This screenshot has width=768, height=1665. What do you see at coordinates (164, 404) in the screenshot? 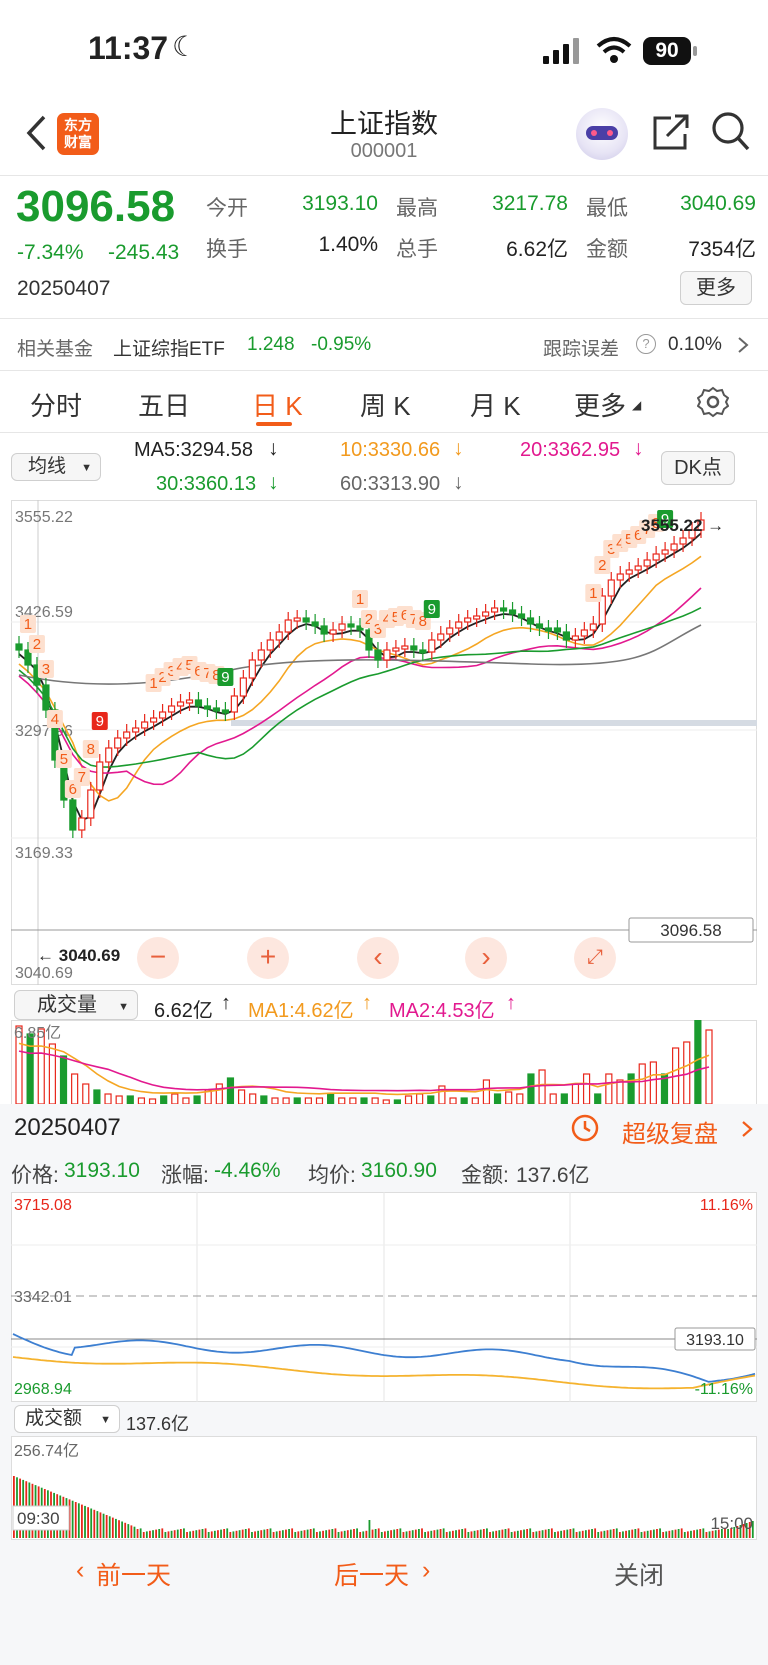
I see `tab-five-day: 五日` at bounding box center [164, 404].